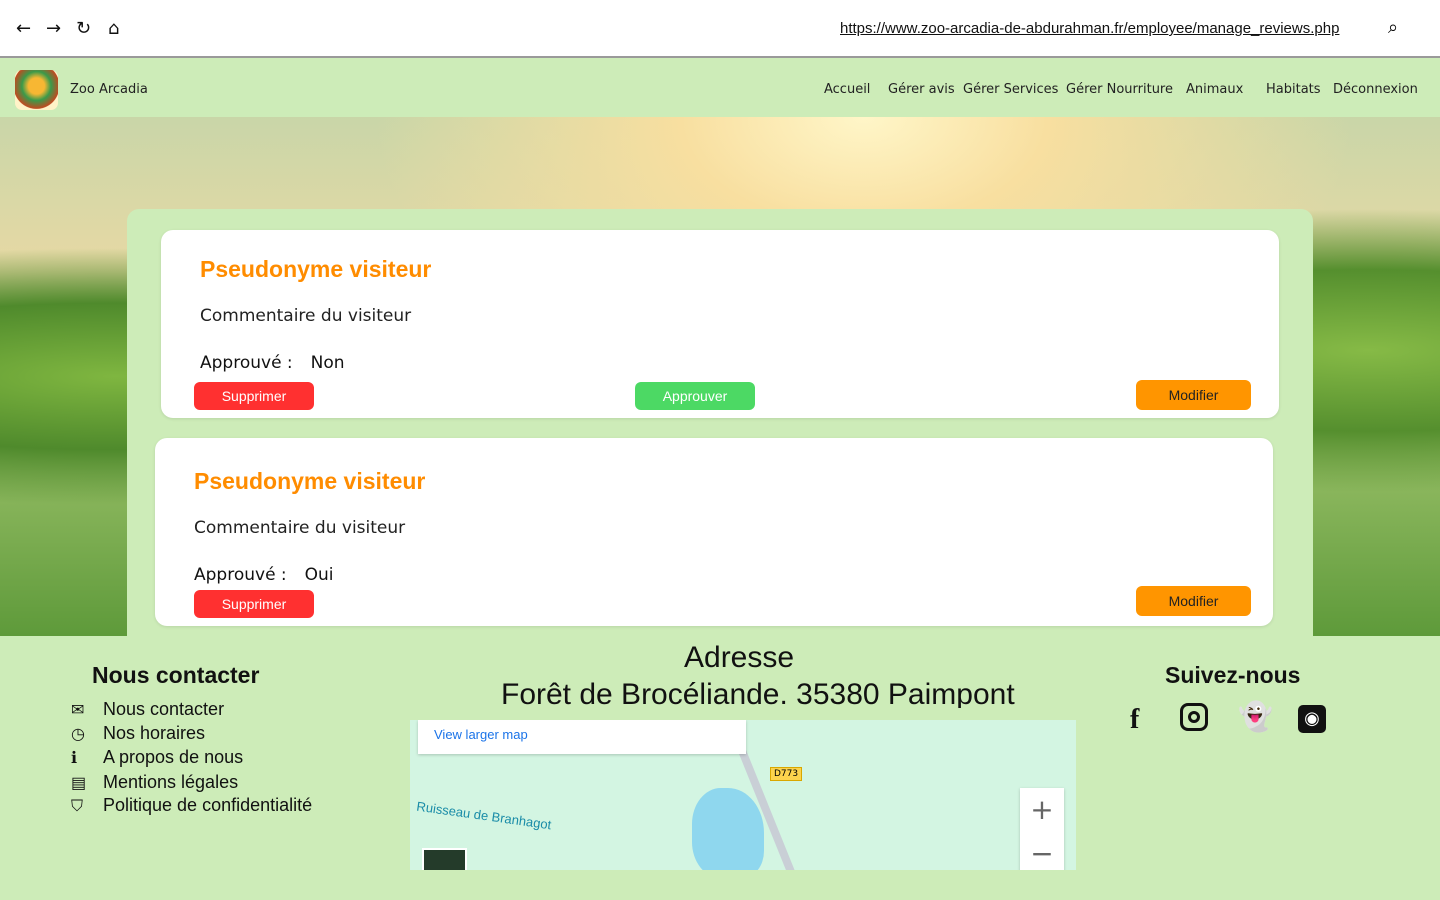  Describe the element at coordinates (758, 693) in the screenshot. I see `address-text: Forêt de Brocéliande. 35380 Paimpont` at that location.